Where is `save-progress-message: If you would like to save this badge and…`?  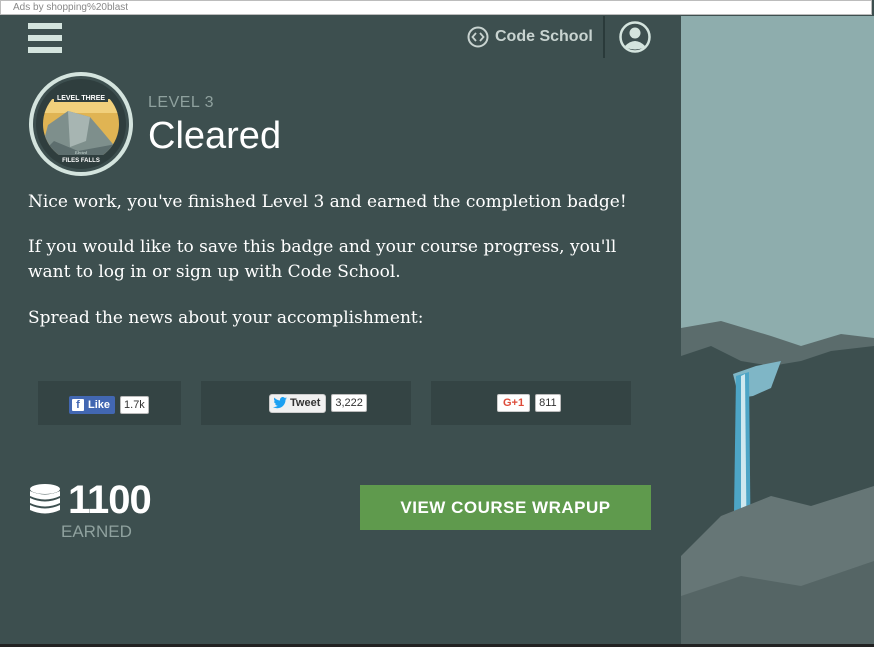
save-progress-message: If you would like to save this badge and… is located at coordinates (322, 259).